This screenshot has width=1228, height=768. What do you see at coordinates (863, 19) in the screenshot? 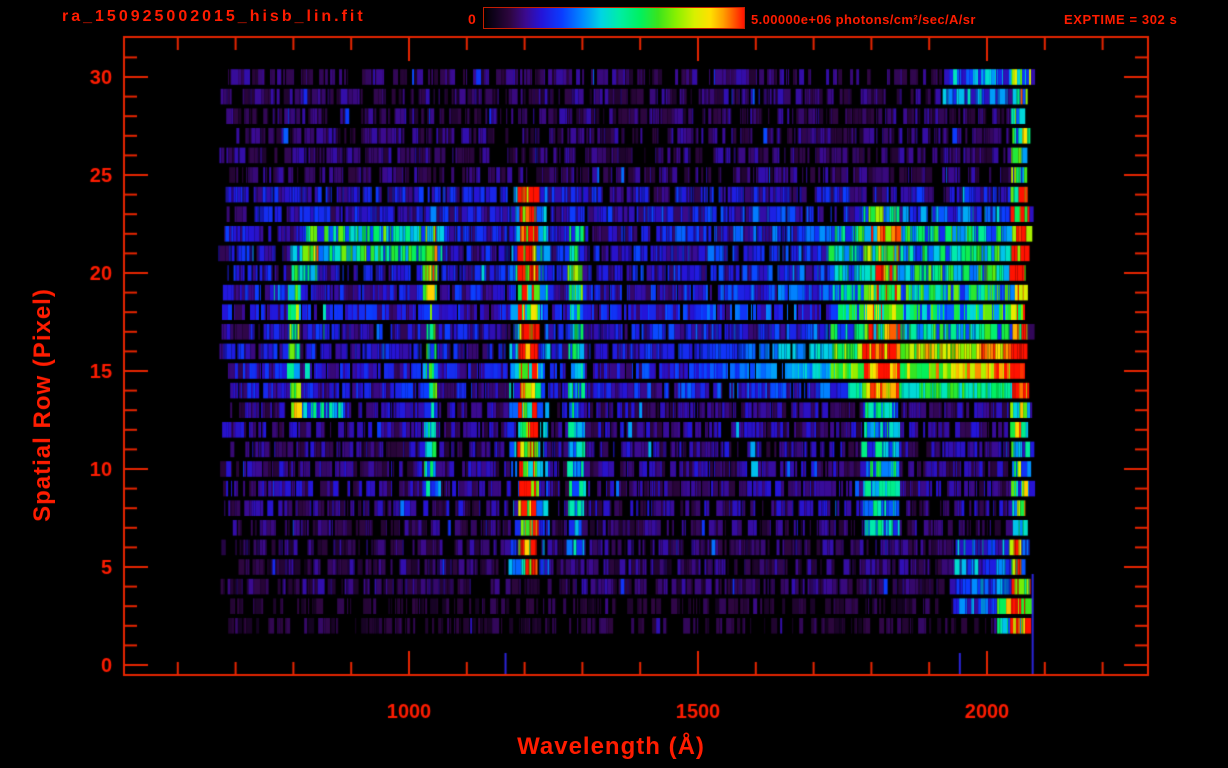
I see `colorbar-max-label: 5.00000e+06 photons/cm²/sec/A/sr` at bounding box center [863, 19].